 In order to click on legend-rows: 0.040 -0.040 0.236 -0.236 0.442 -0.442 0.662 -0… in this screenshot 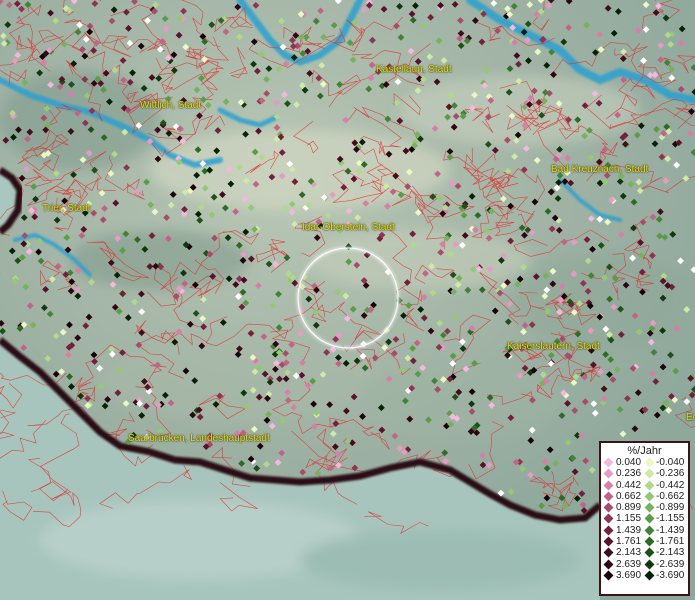, I will do `click(644, 519)`.